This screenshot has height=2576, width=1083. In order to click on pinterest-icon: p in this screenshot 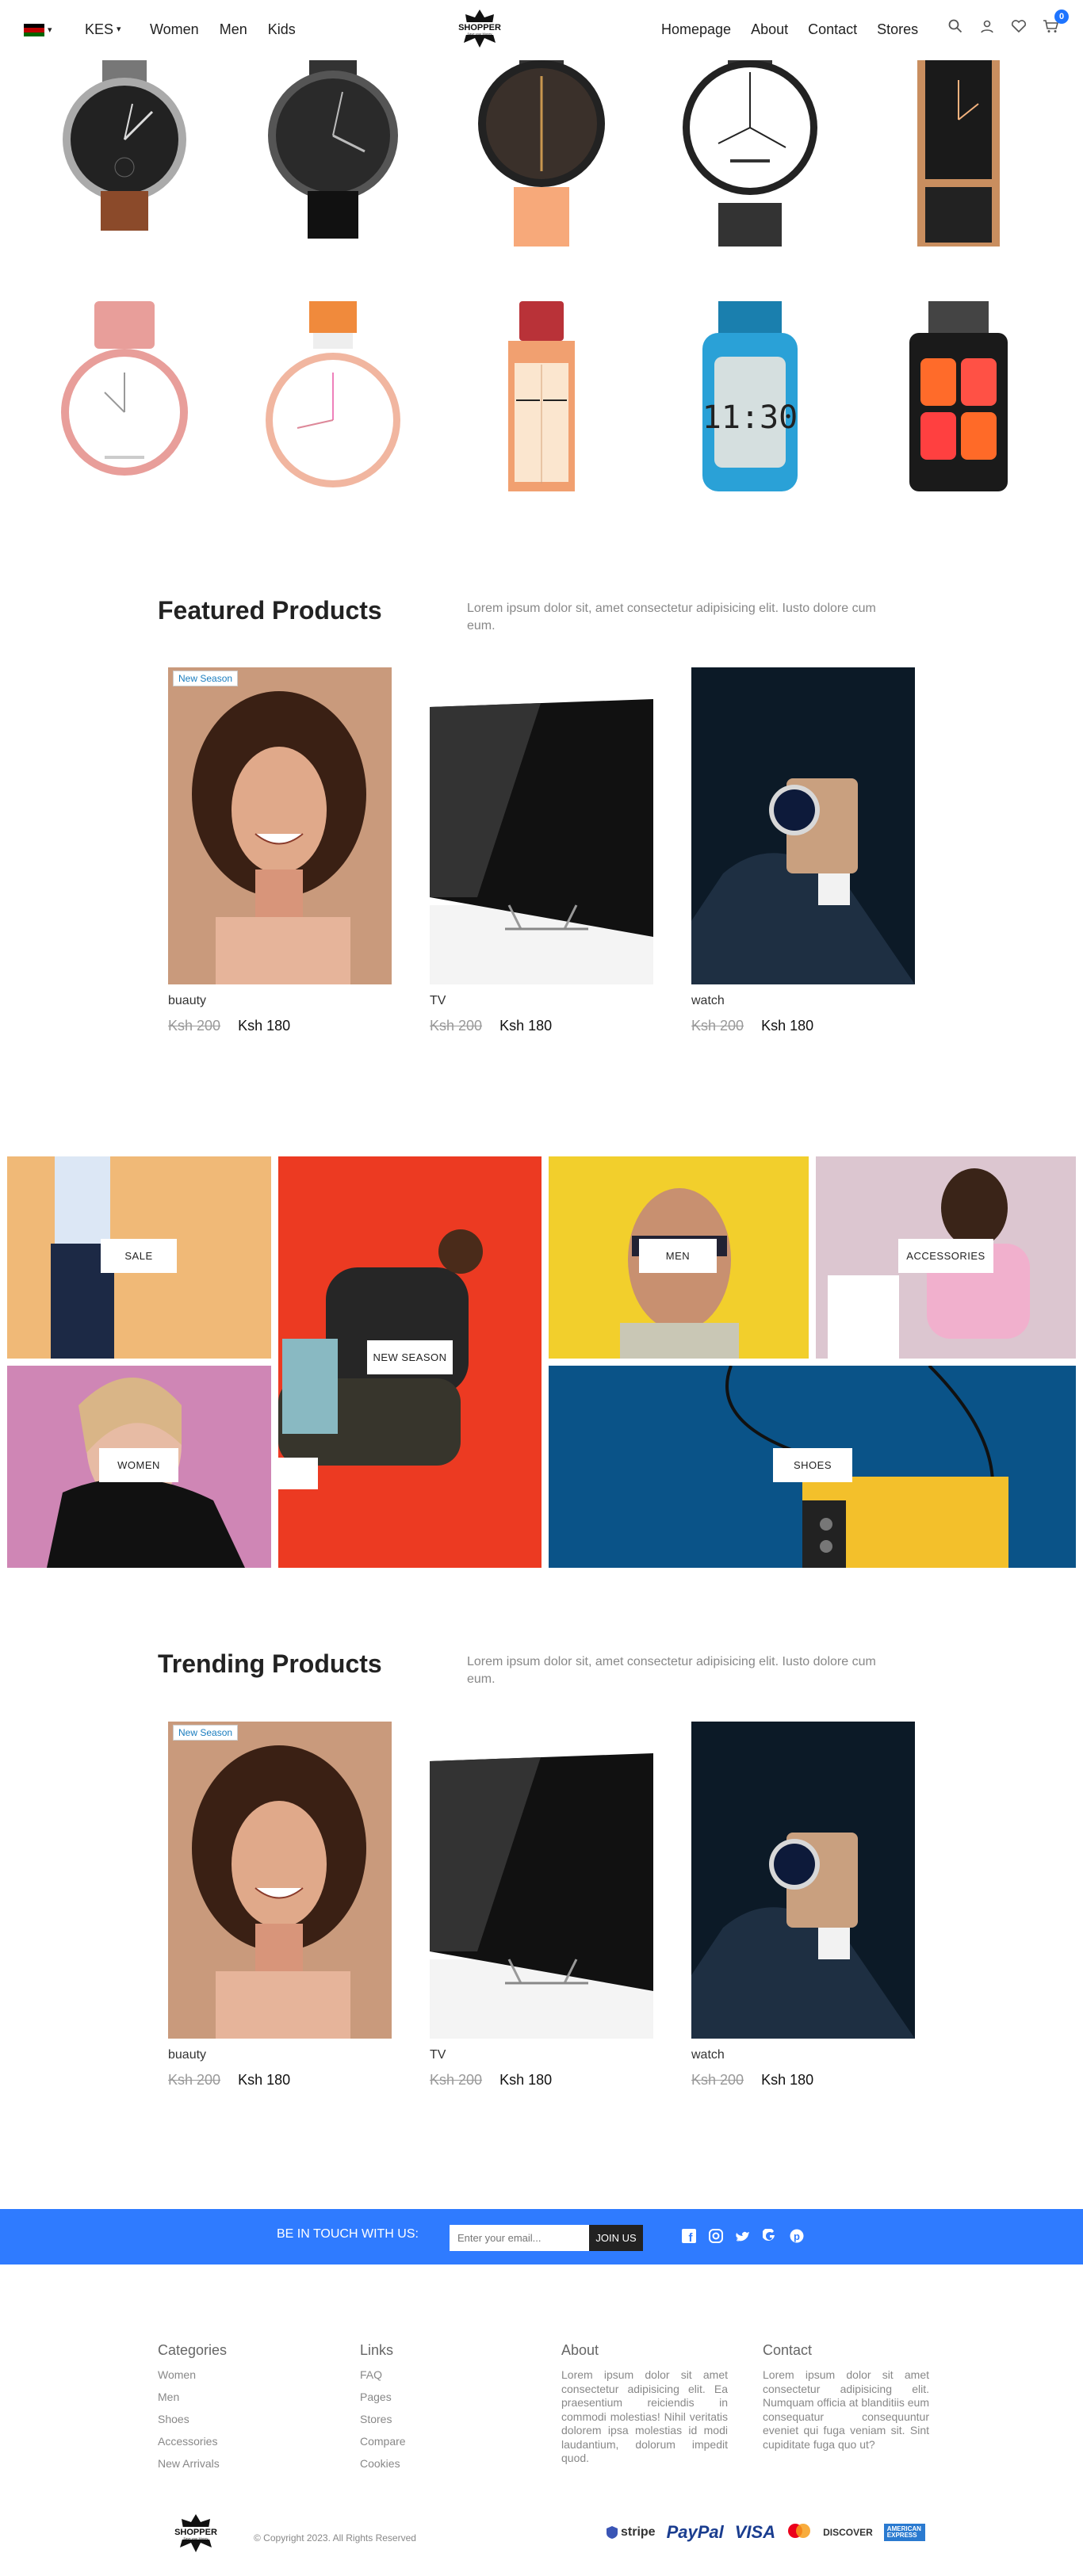, I will do `click(797, 2236)`.